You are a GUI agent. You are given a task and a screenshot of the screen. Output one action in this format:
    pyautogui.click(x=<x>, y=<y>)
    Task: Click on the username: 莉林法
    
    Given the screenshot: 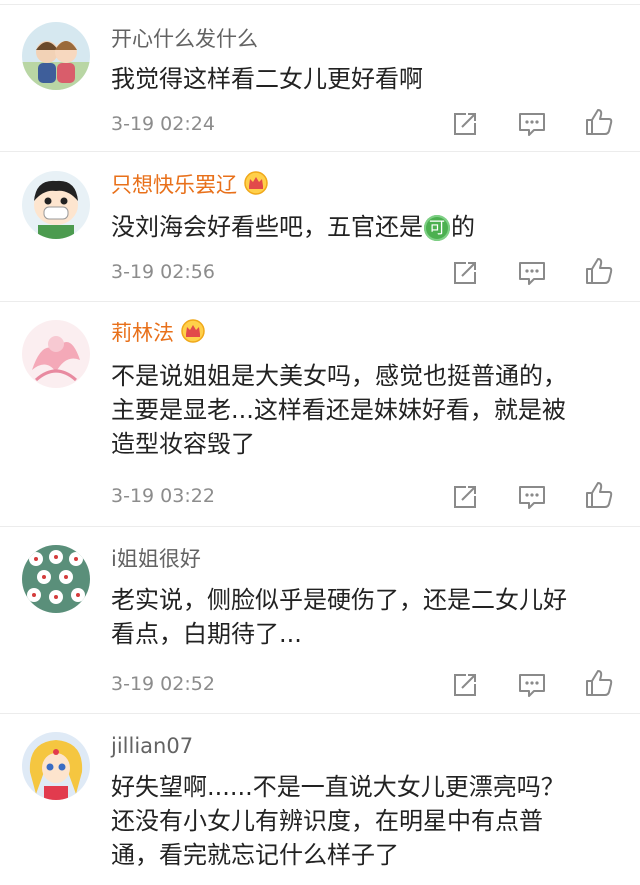 What is the action you would take?
    pyautogui.click(x=158, y=333)
    